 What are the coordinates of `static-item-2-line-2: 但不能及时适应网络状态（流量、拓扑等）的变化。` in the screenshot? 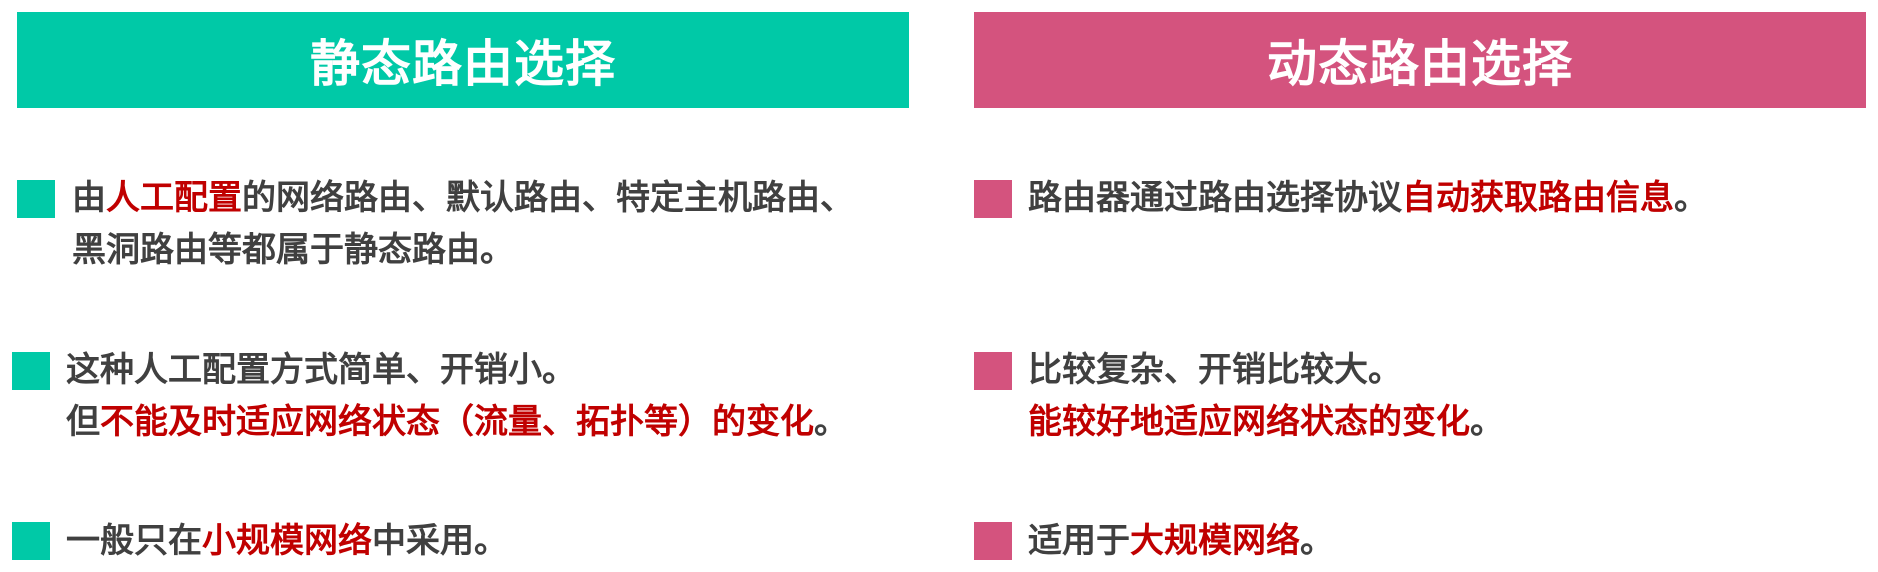 It's located at (457, 422).